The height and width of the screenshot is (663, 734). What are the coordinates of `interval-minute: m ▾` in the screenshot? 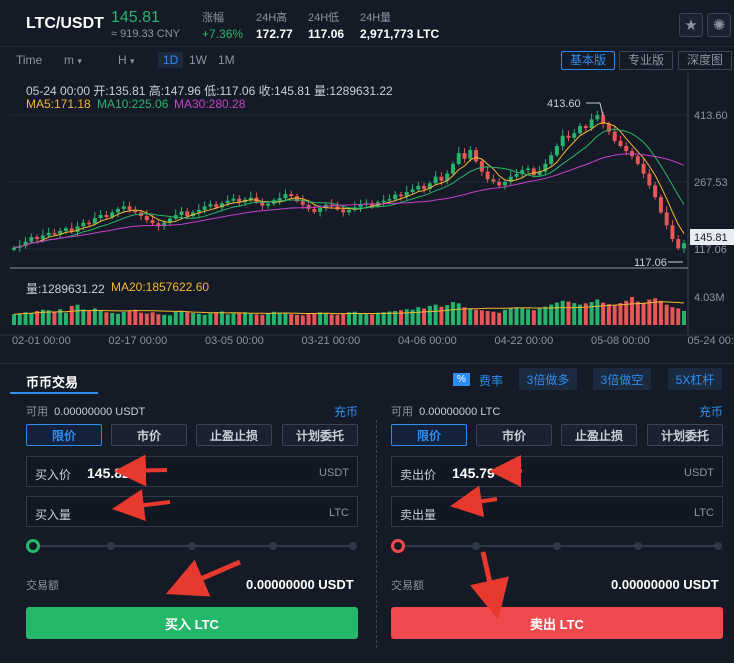 It's located at (73, 60).